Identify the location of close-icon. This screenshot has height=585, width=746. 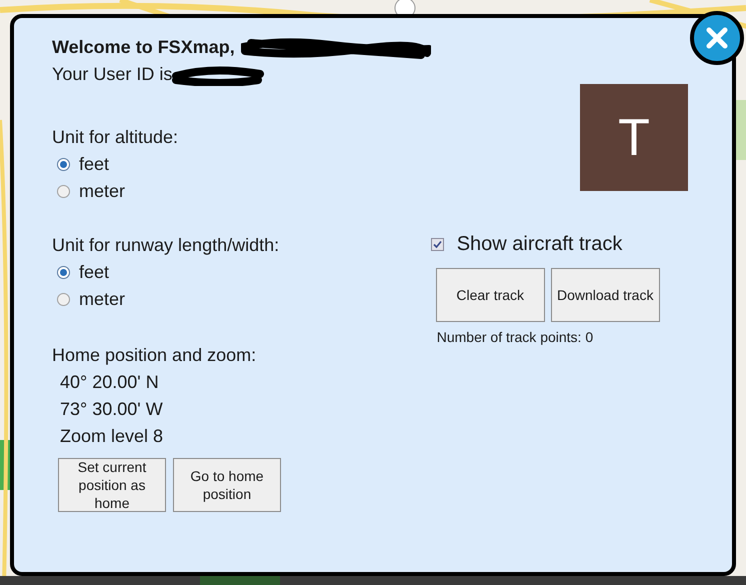
(717, 38).